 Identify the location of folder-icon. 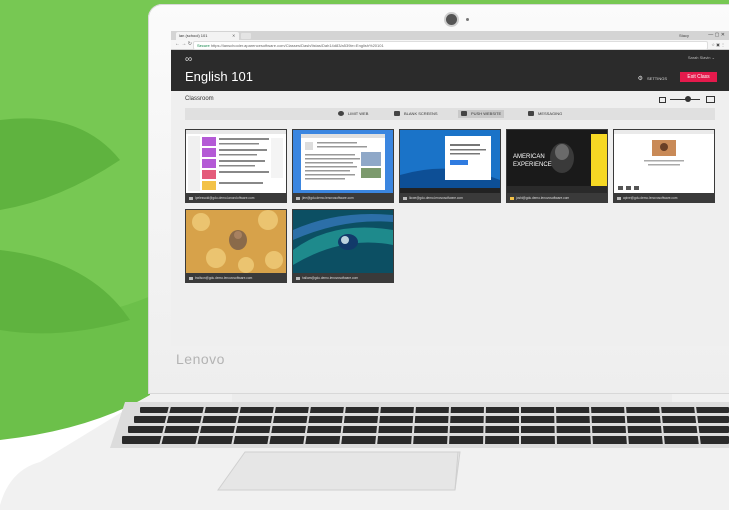
(512, 198).